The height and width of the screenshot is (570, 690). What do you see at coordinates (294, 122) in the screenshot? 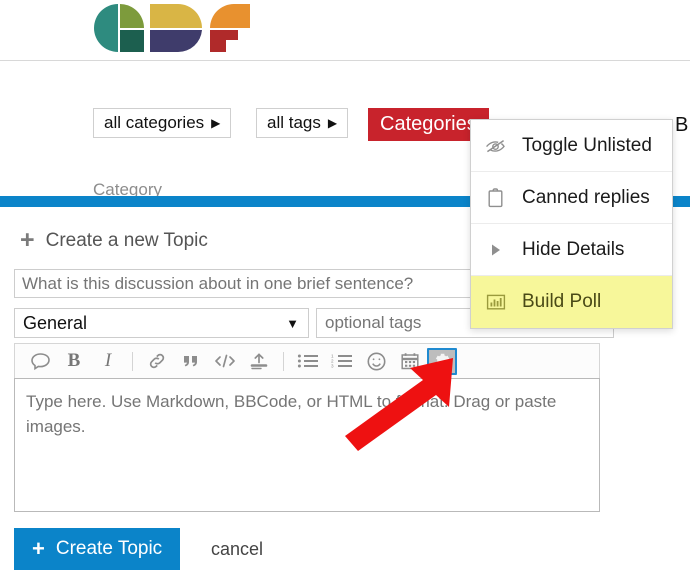
I see `all-tags-label: all tags` at bounding box center [294, 122].